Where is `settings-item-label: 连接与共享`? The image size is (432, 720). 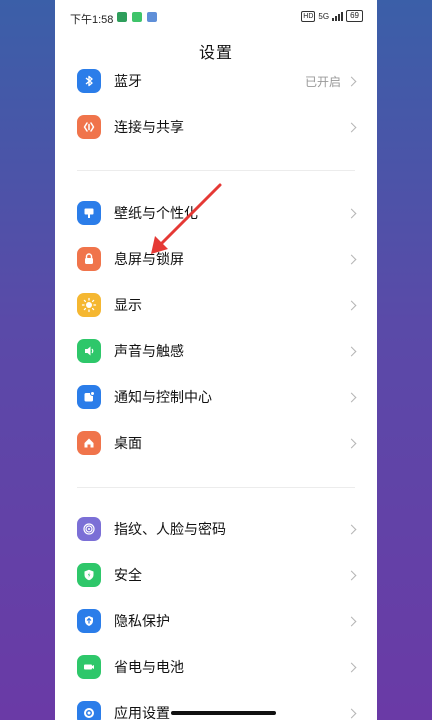
settings-item-label: 连接与共享 is located at coordinates (149, 128).